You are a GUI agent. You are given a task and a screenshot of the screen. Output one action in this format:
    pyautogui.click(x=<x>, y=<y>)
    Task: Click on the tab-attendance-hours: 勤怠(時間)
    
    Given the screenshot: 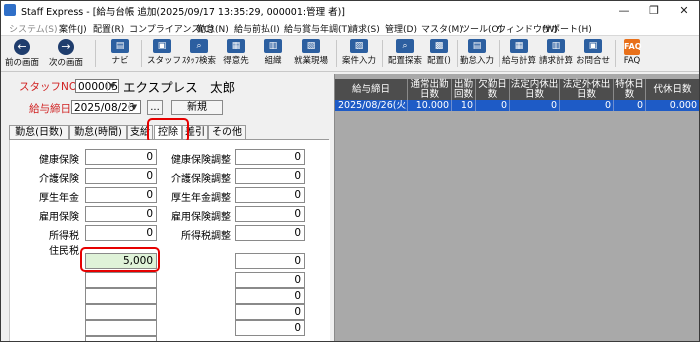 What is the action you would take?
    pyautogui.click(x=98, y=132)
    